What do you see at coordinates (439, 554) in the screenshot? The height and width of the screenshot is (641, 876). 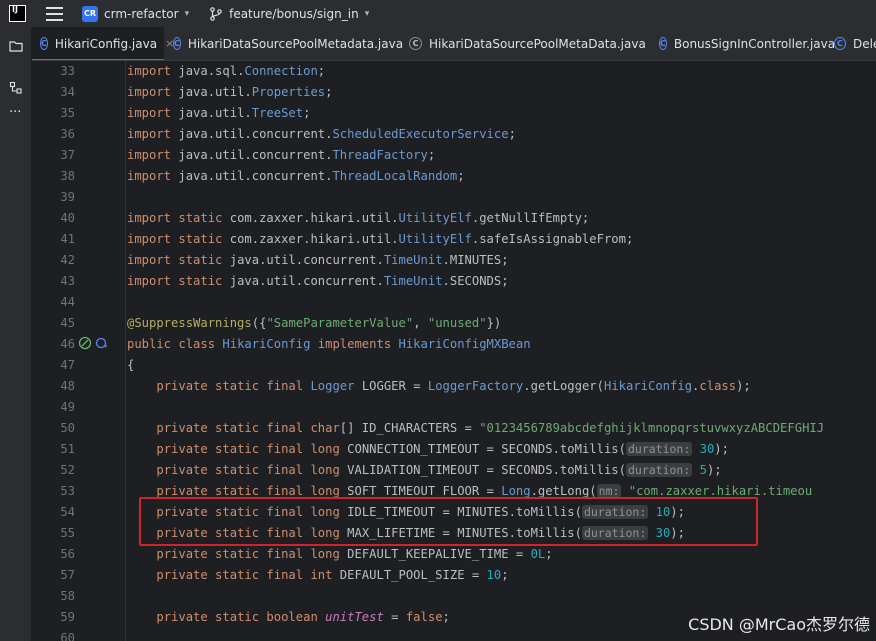 I see `code-token: DEFAULT_KEEPALIVE_TIME =` at bounding box center [439, 554].